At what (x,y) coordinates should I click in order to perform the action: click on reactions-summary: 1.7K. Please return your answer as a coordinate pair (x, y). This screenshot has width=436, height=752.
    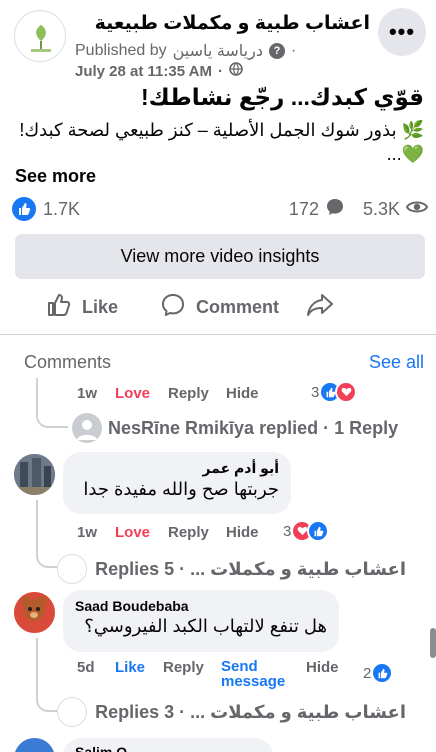
    Looking at the image, I should click on (46, 209).